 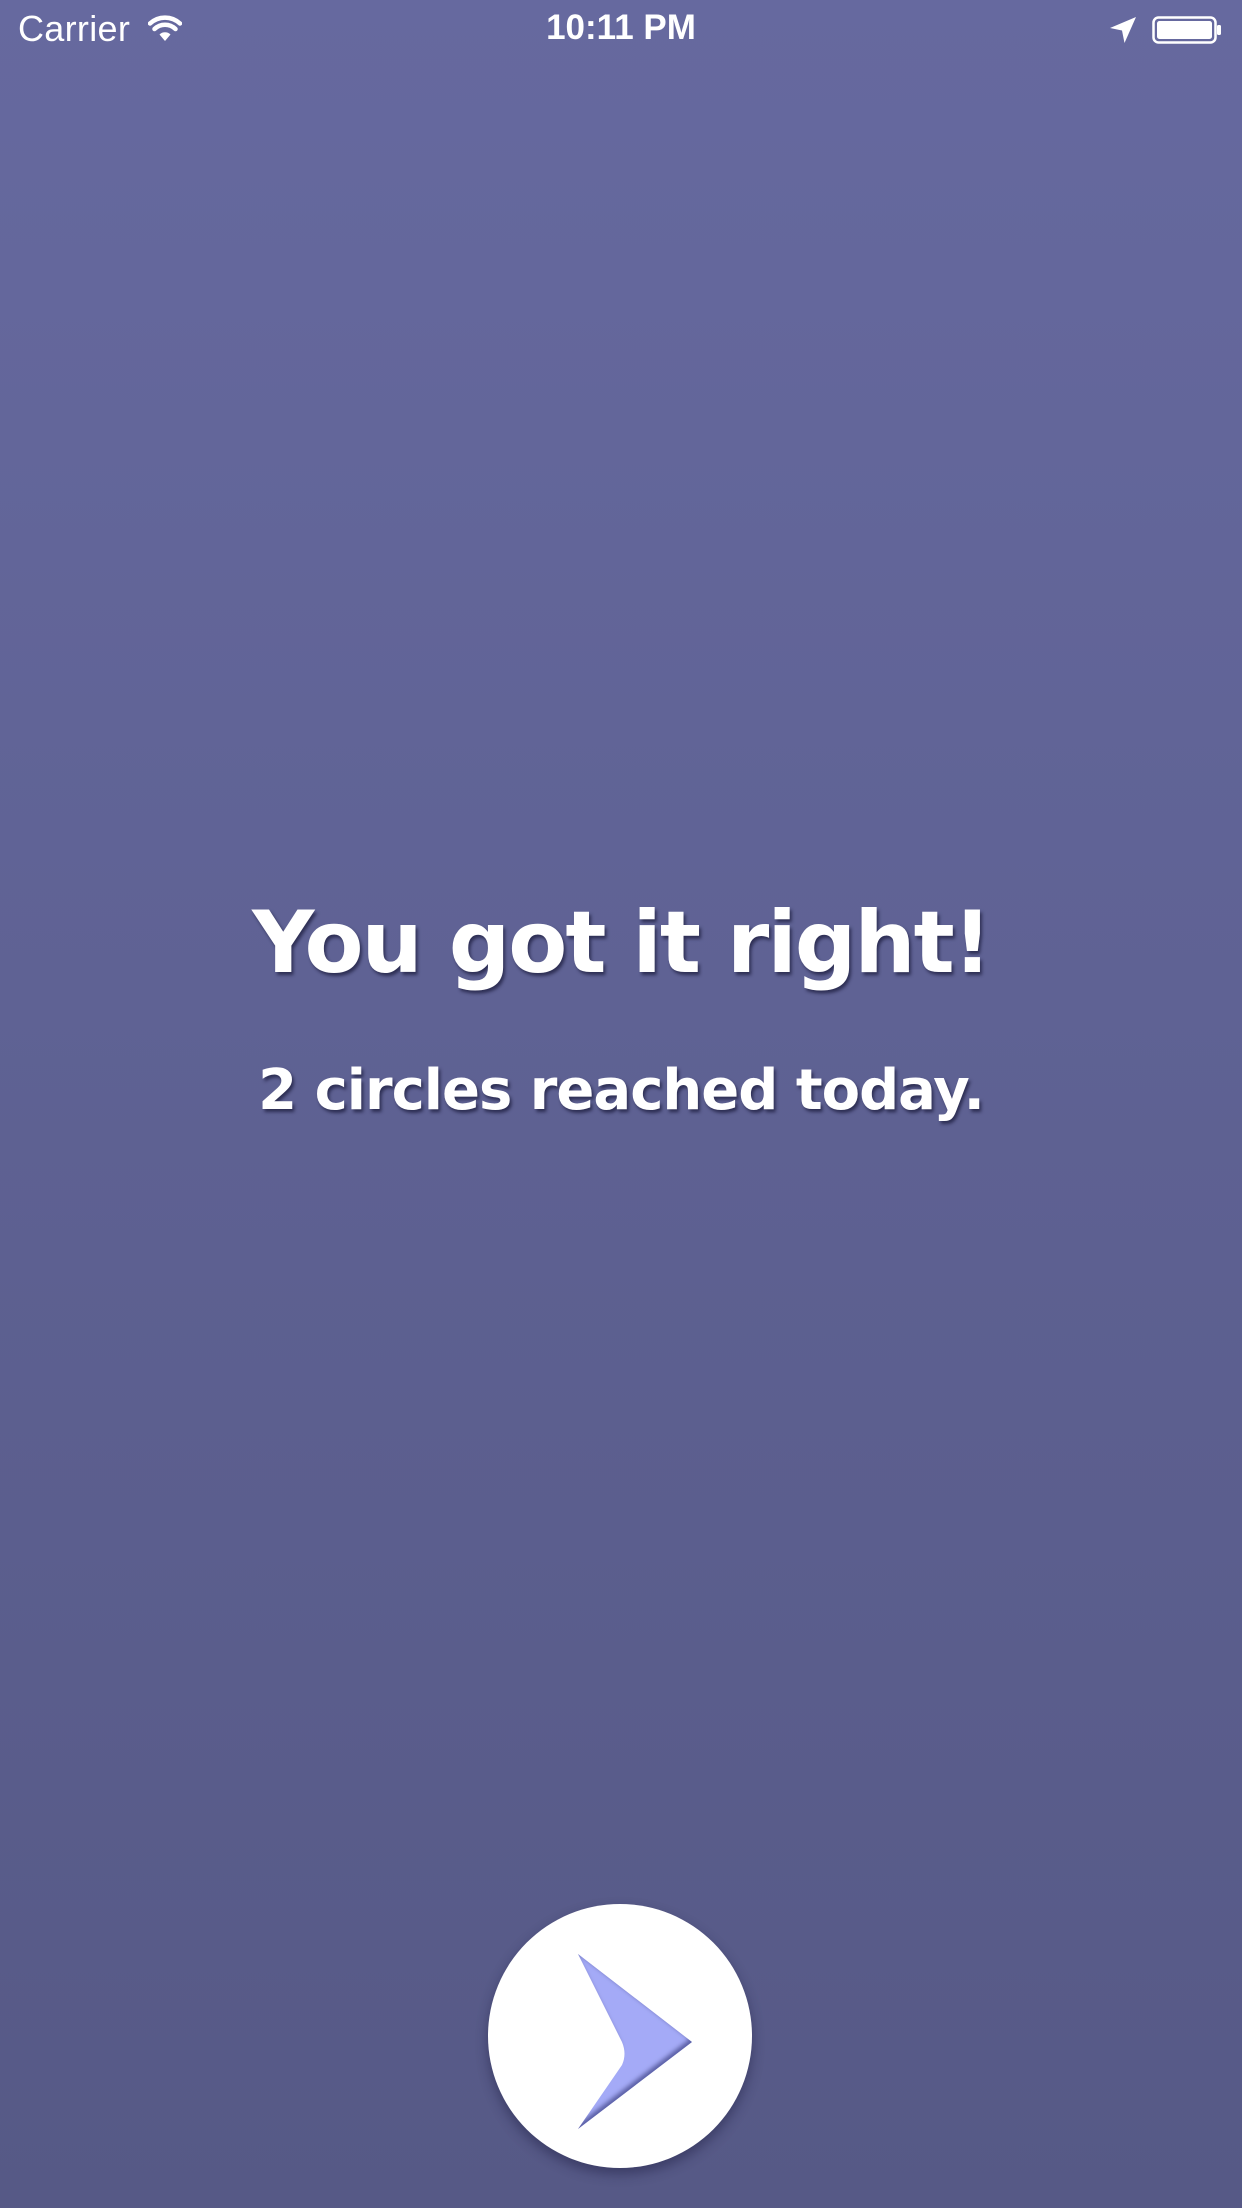 I want to click on result-headline: You got it right!, so click(x=622, y=943).